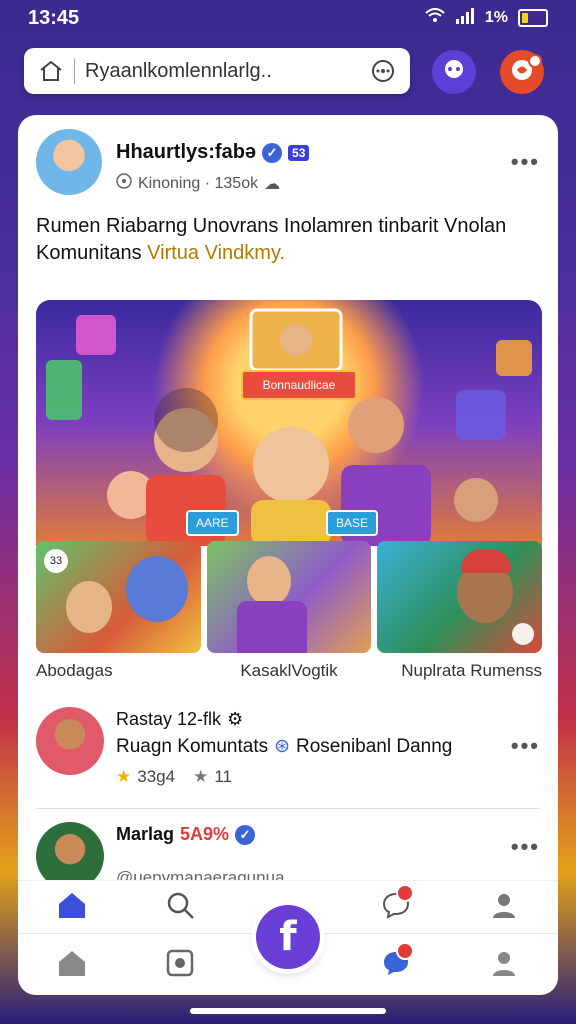 The width and height of the screenshot is (576, 1024). Describe the element at coordinates (205, 834) in the screenshot. I see `comment-author-badge: 5A9%` at that location.